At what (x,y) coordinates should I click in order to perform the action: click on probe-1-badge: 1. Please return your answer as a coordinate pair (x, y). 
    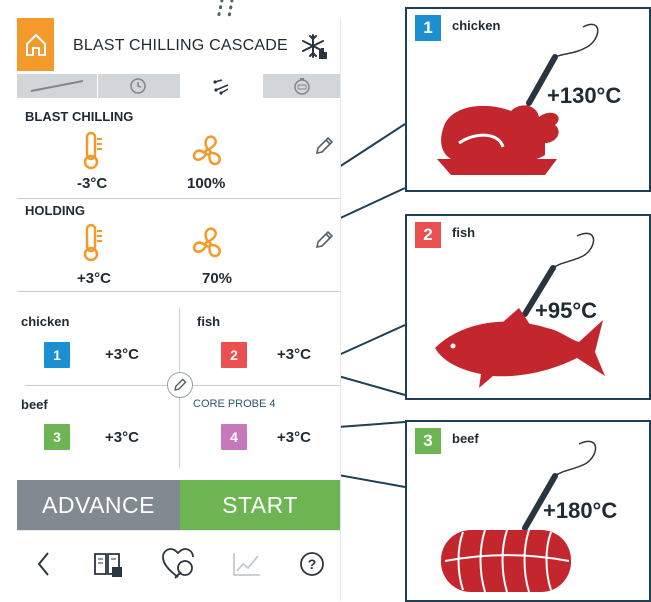
    Looking at the image, I should click on (57, 355).